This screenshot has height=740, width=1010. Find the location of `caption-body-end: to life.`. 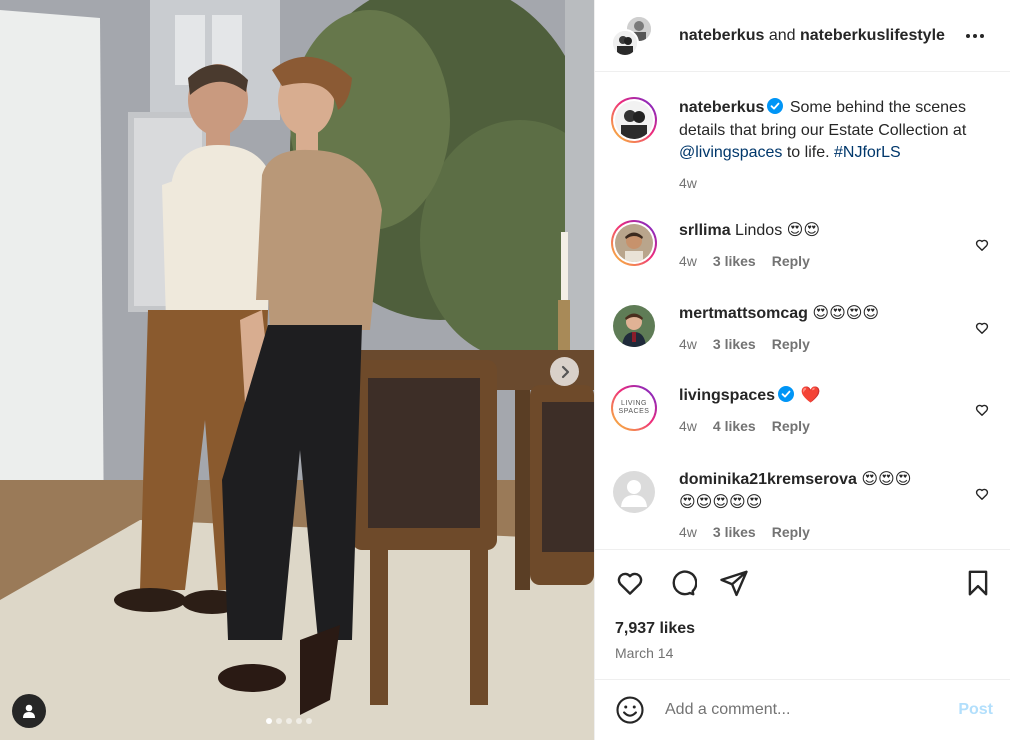

caption-body-end: to life. is located at coordinates (808, 152).